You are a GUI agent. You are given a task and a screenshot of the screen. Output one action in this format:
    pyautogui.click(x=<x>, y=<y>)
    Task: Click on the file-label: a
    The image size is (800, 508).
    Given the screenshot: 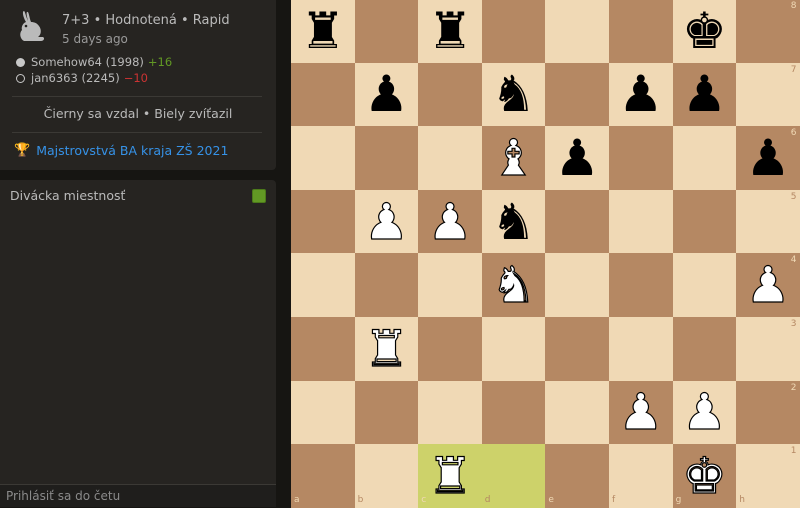 What is the action you would take?
    pyautogui.click(x=297, y=499)
    